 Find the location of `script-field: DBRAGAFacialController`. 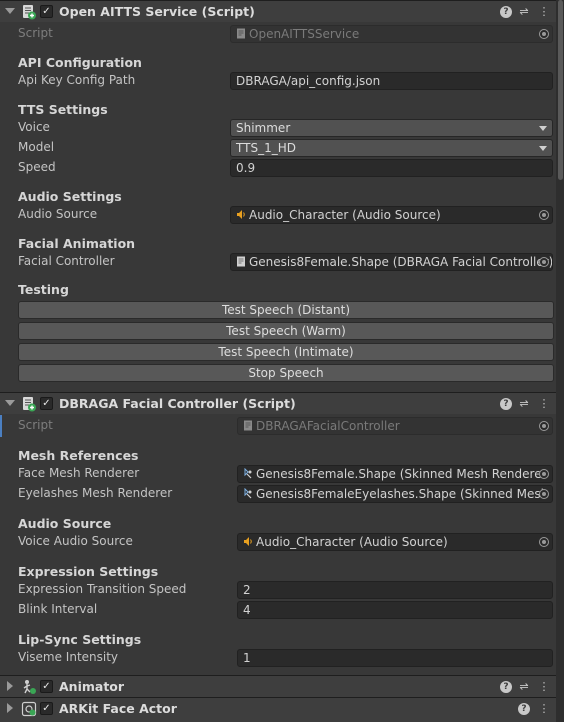

script-field: DBRAGAFacialController is located at coordinates (395, 426).